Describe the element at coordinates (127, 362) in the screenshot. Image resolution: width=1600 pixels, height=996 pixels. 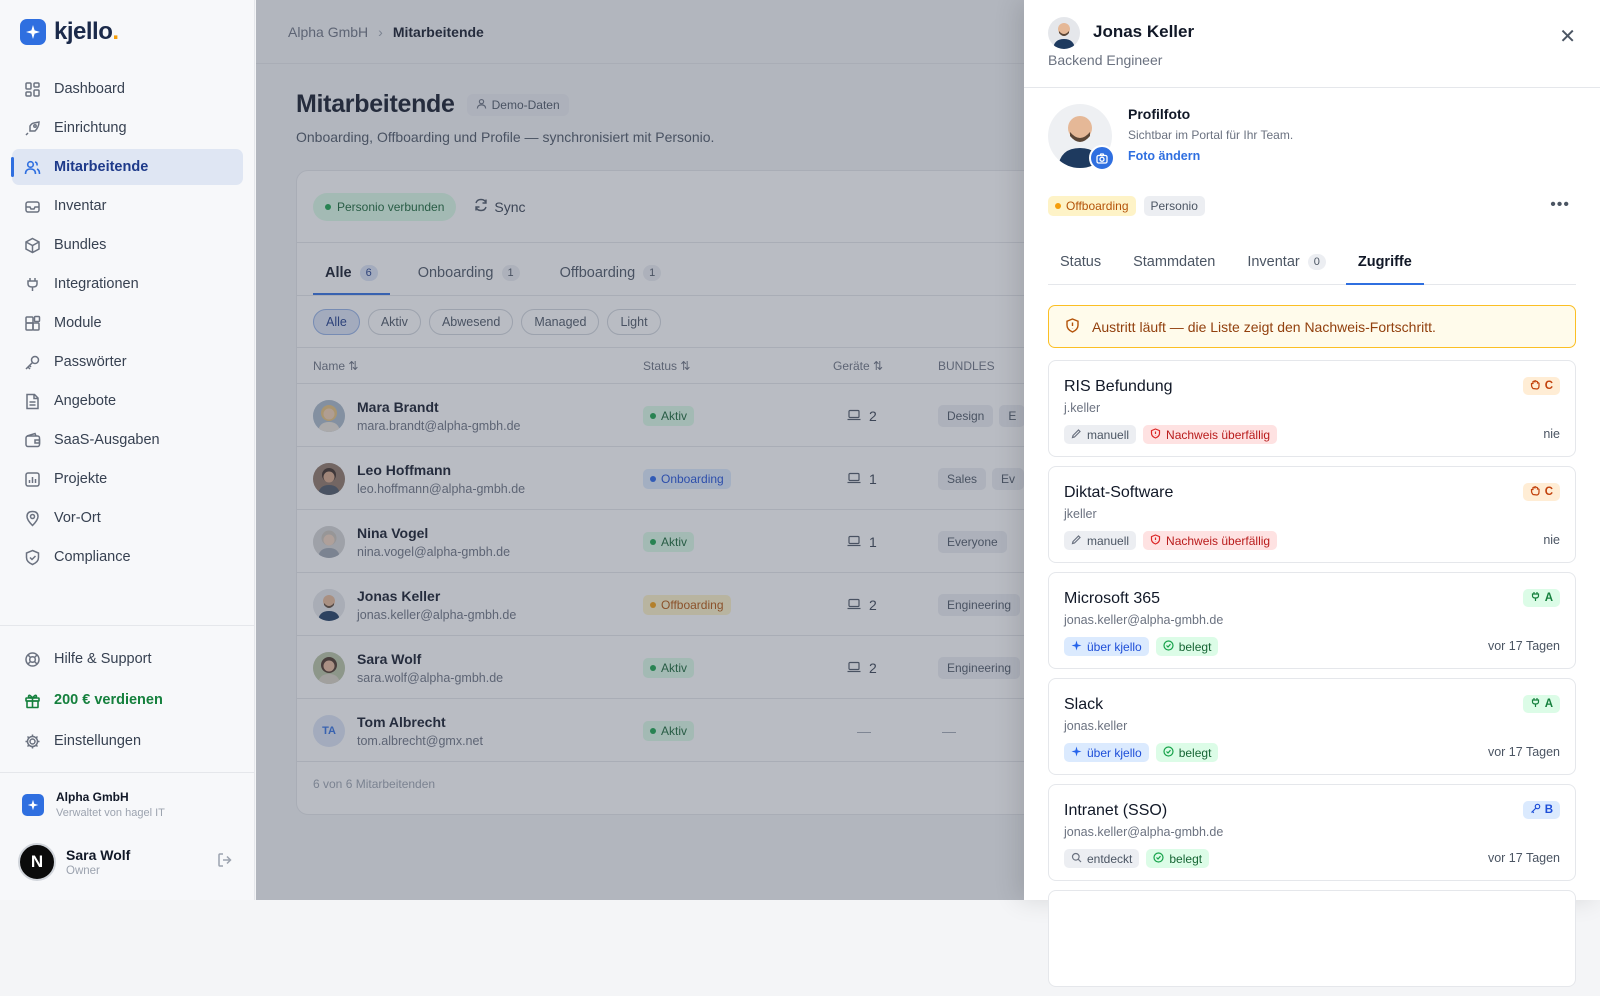
I see `sidebar-item-passwoerter: Passwörter` at that location.